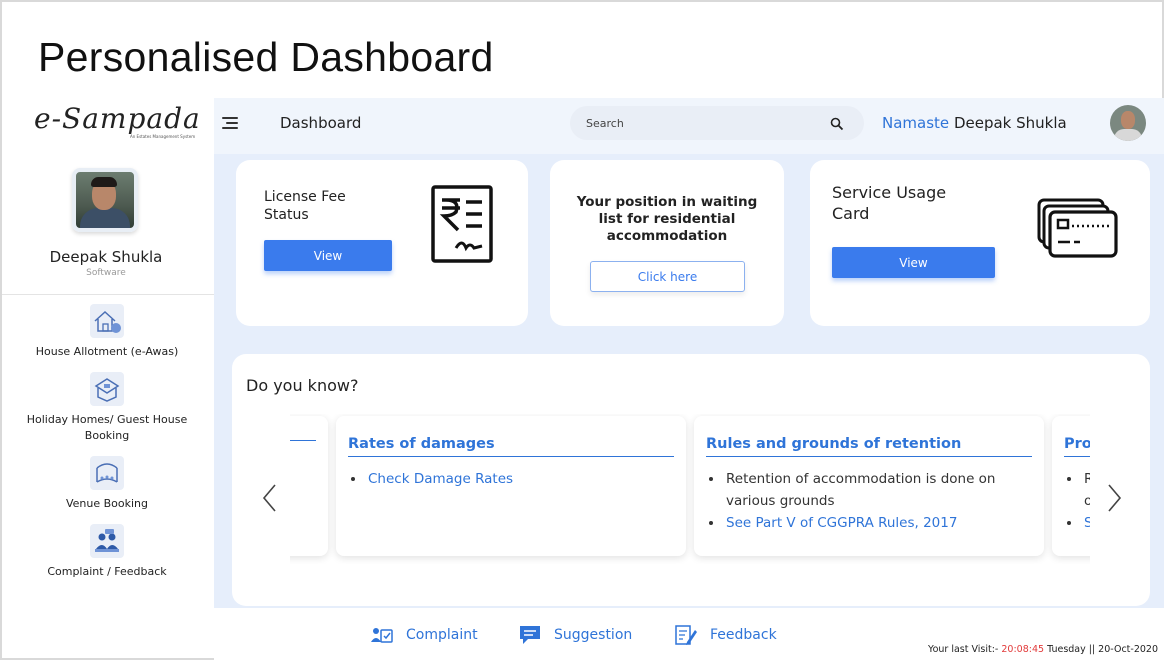  I want to click on cggpra-rules-link: See Part V of CGGPRA Rules, 2017, so click(841, 523).